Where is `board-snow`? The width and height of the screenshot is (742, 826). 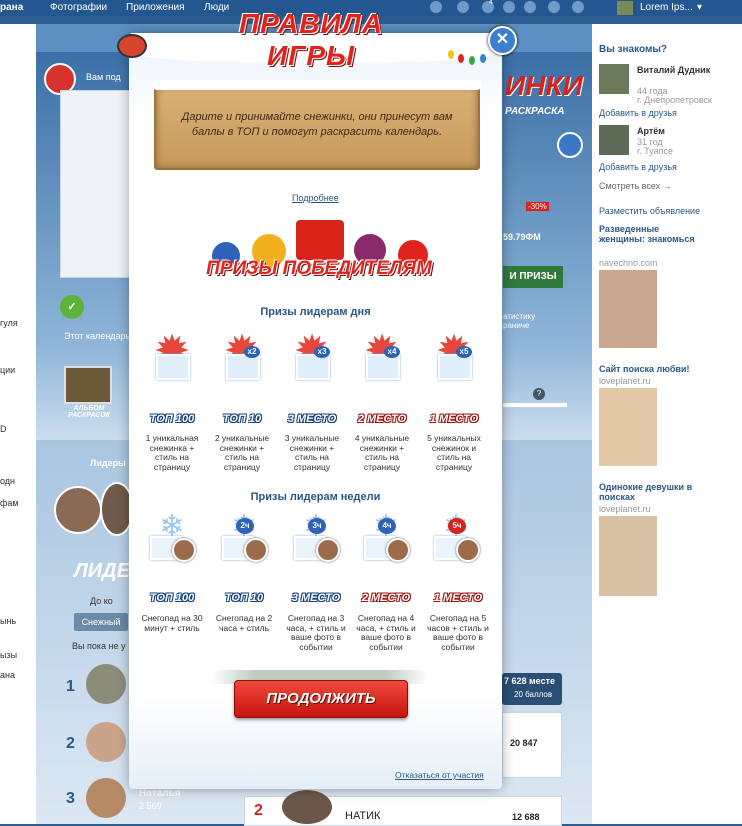 board-snow is located at coordinates (317, 85).